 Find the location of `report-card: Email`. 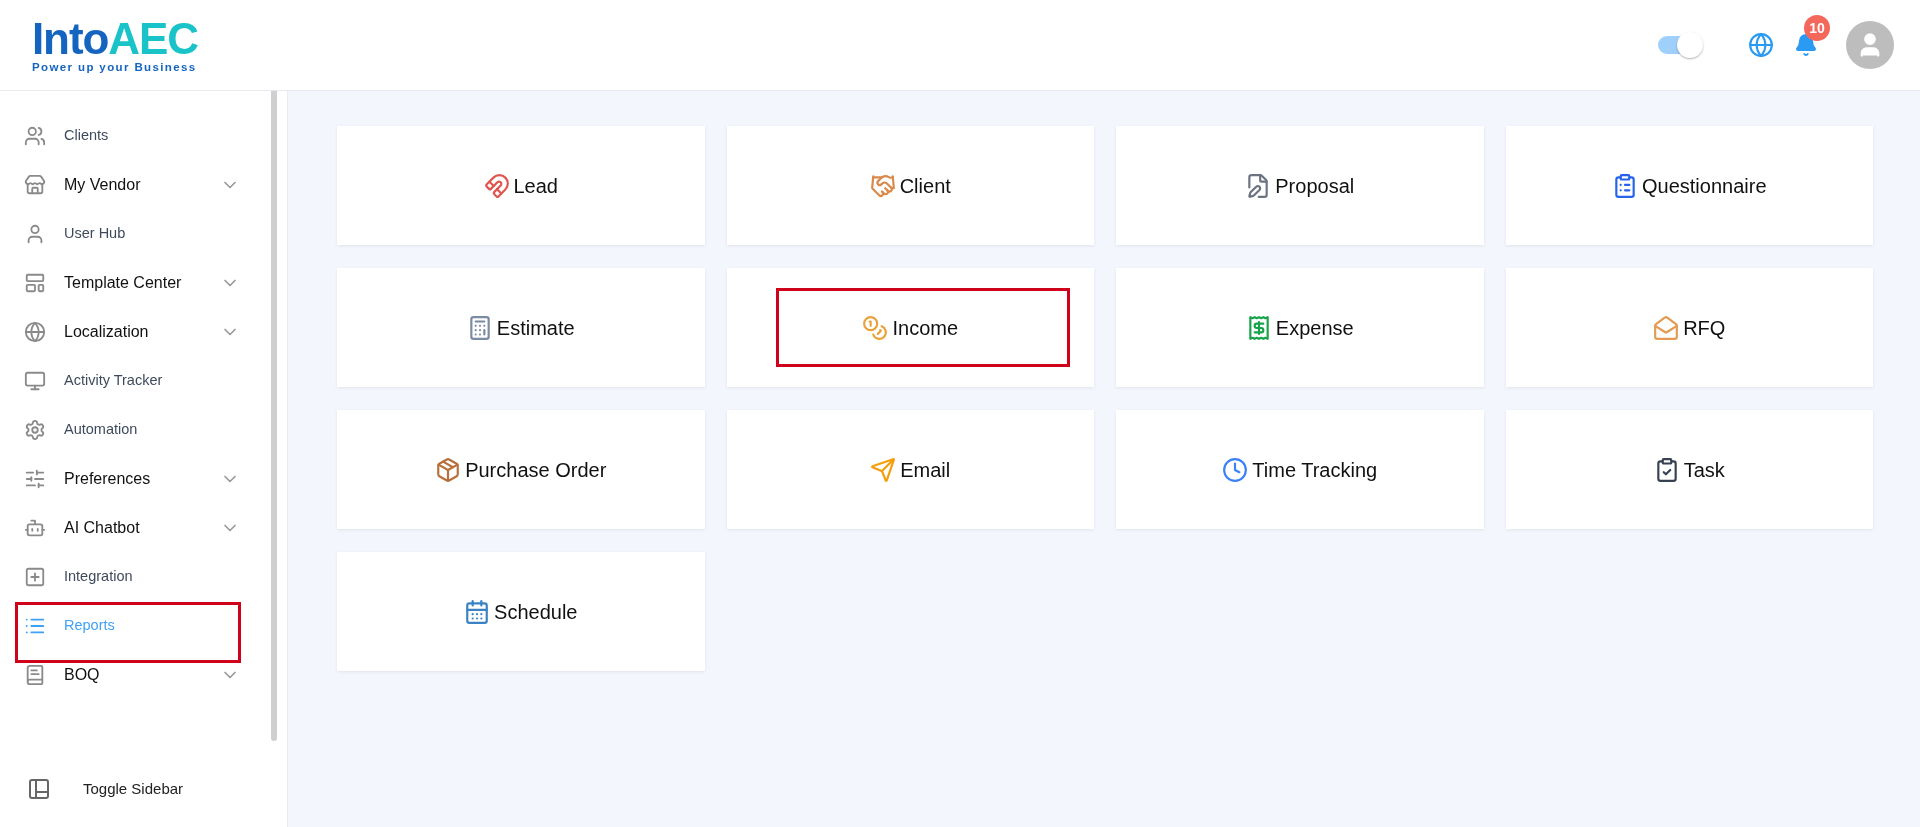

report-card: Email is located at coordinates (910, 469).